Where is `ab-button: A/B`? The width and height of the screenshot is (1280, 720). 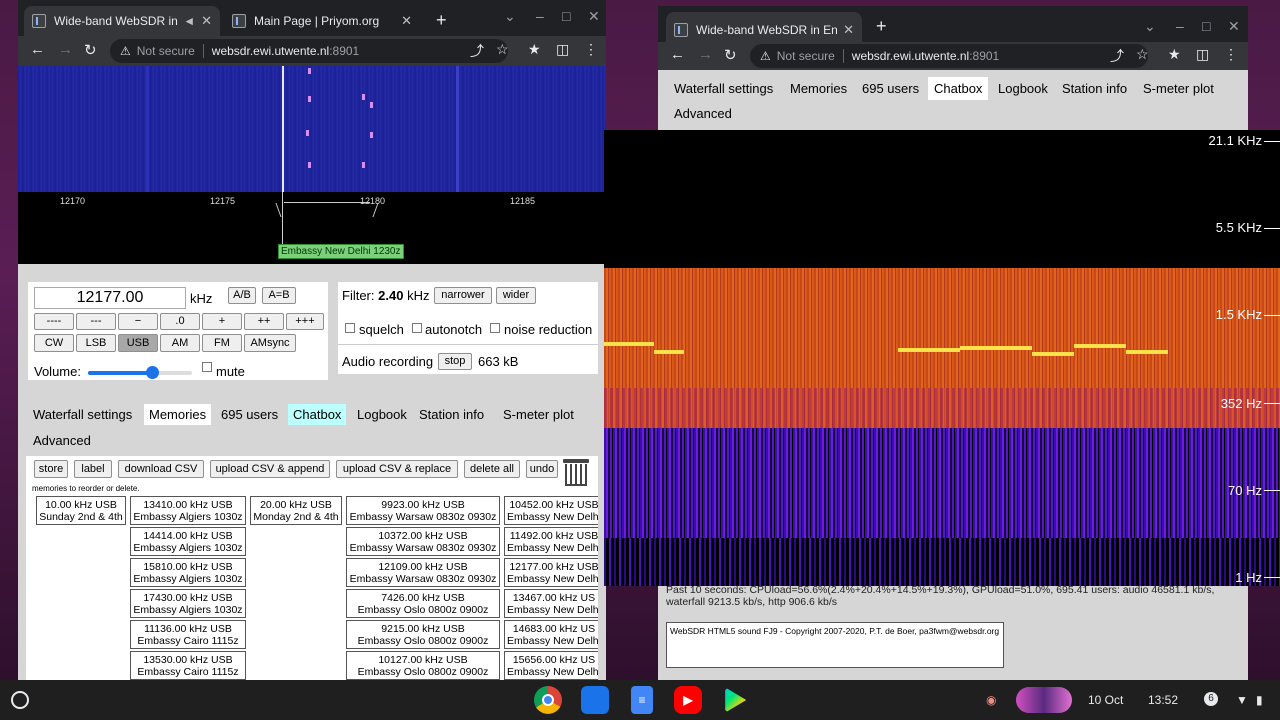
ab-button: A/B is located at coordinates (242, 295).